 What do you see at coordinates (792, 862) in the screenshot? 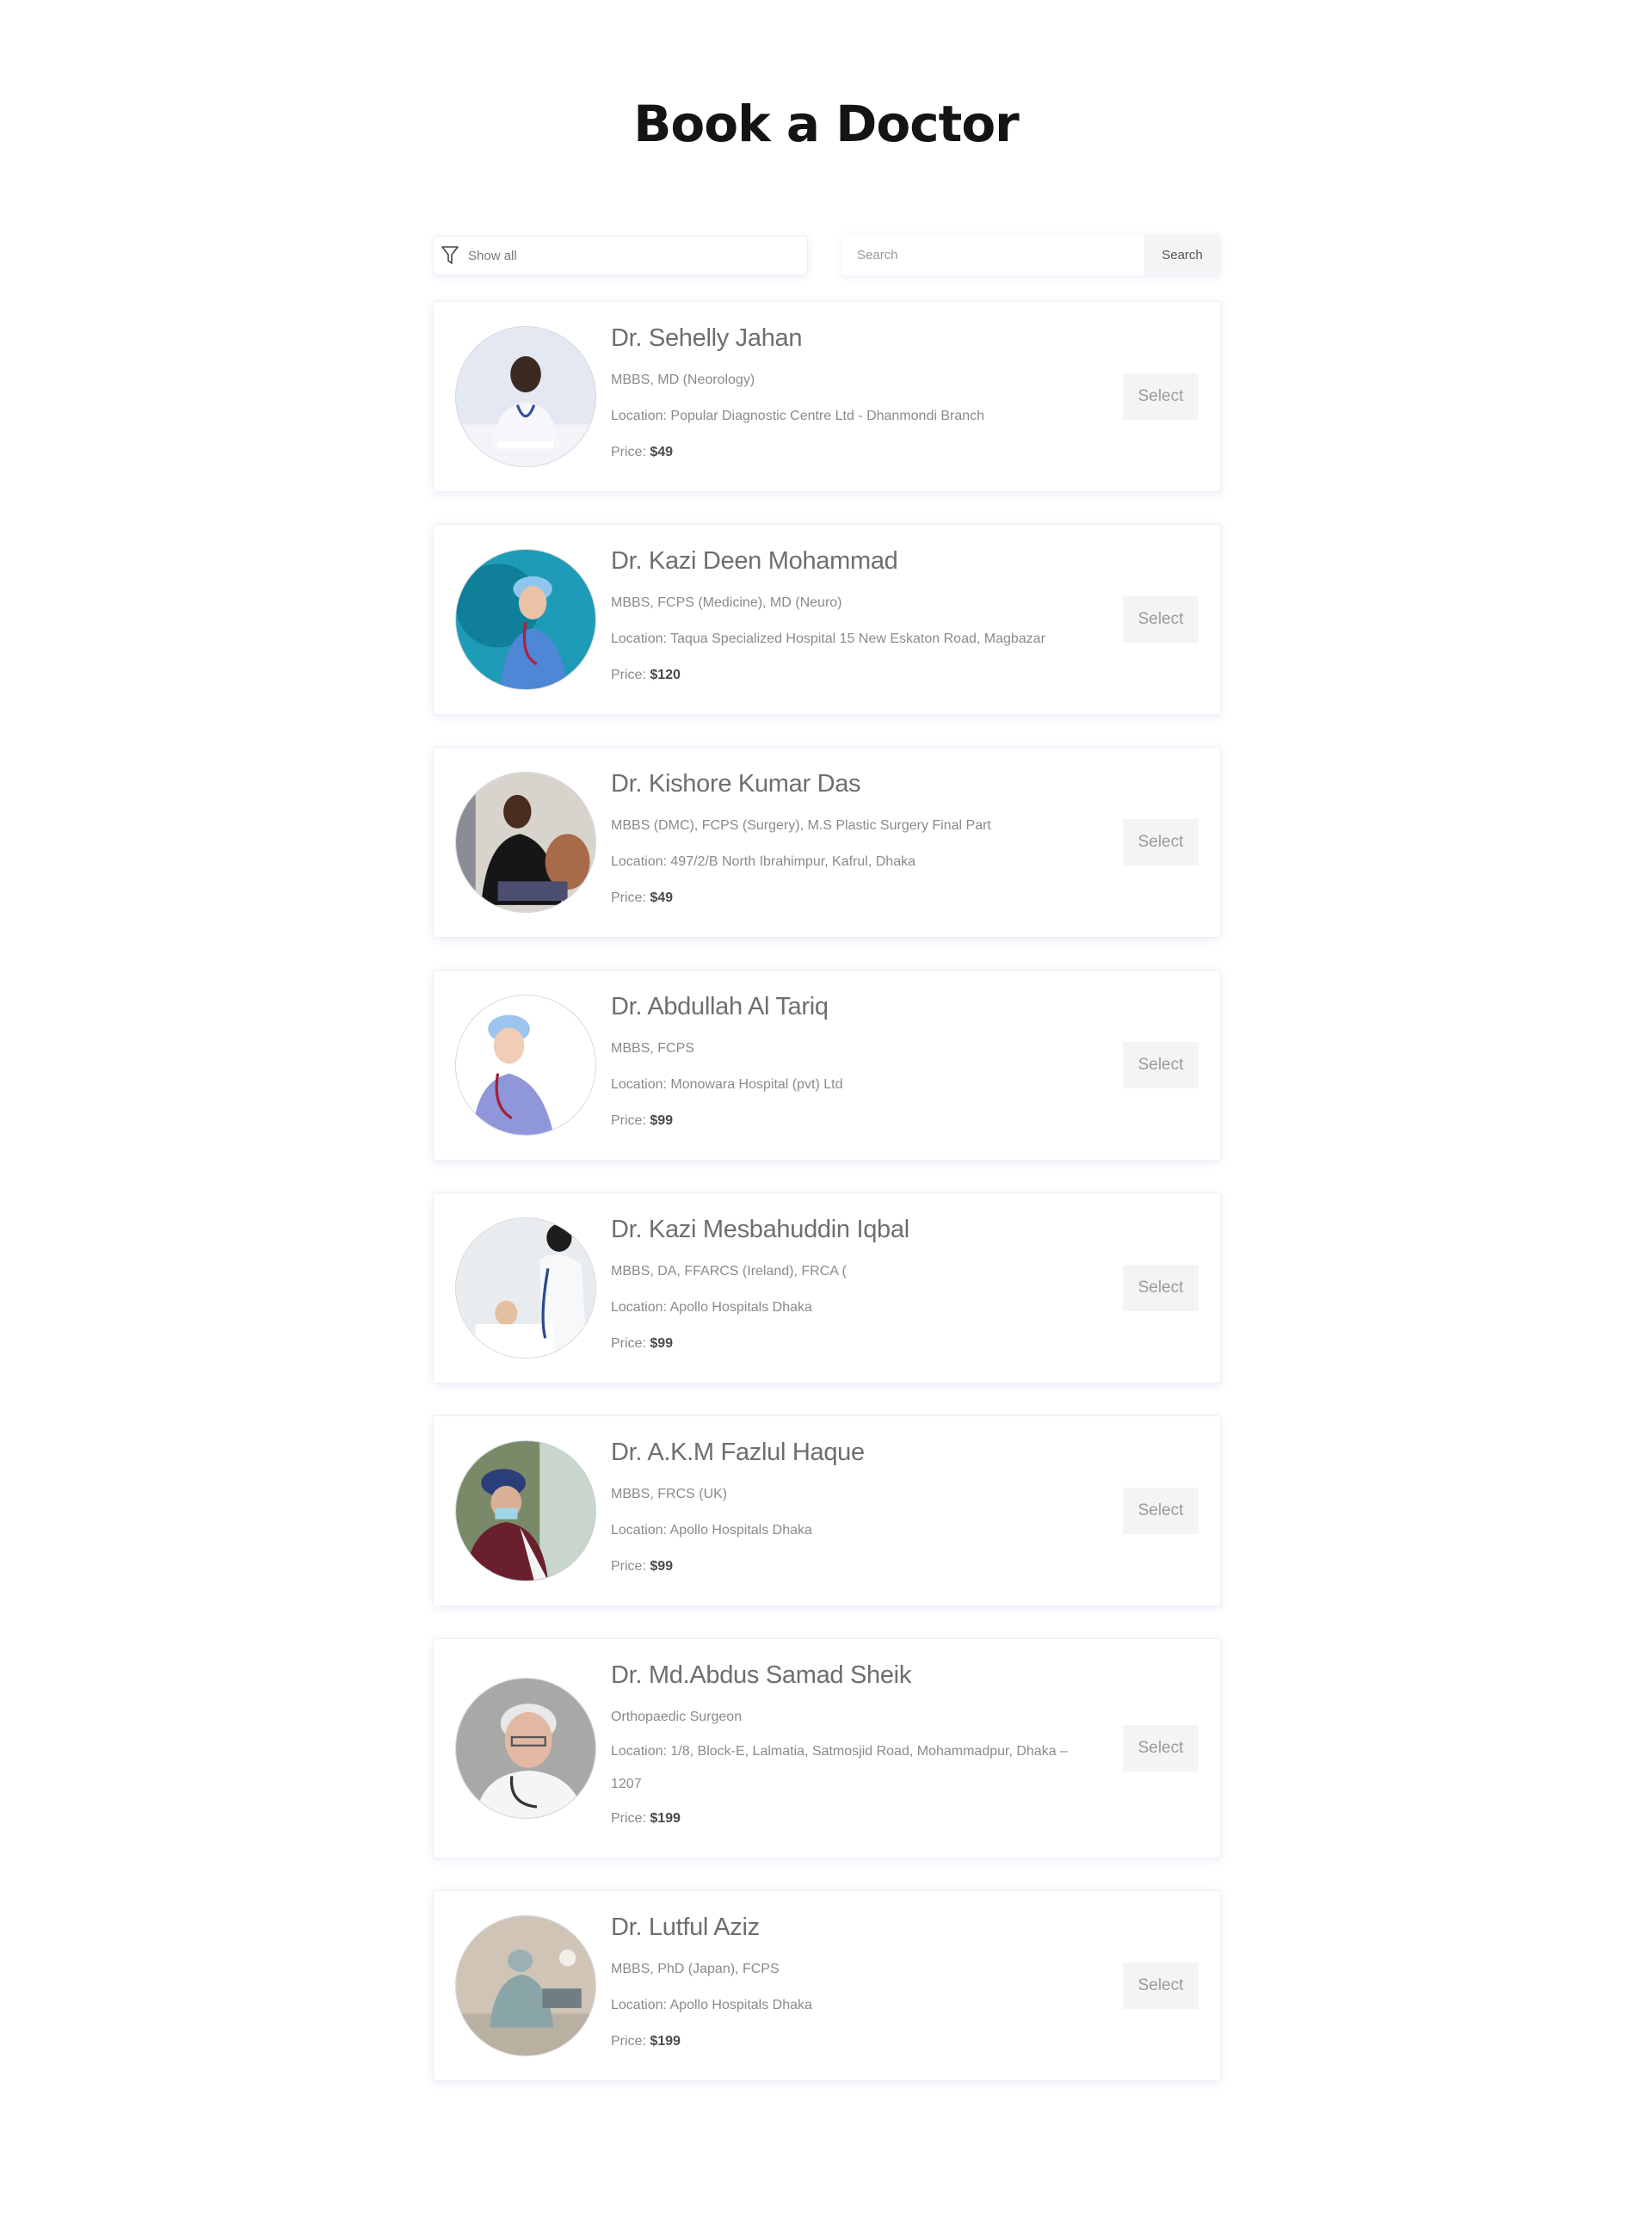
I see `location-value: 497/2/B North Ibrahimpur, Kafrul, Dhaka` at bounding box center [792, 862].